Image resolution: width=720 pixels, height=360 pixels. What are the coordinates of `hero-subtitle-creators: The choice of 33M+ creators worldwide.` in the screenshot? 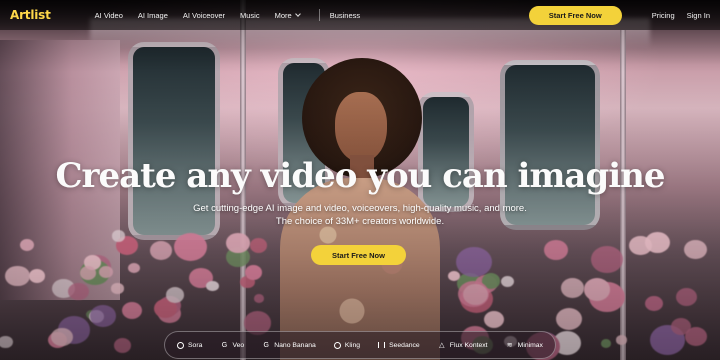 It's located at (360, 221).